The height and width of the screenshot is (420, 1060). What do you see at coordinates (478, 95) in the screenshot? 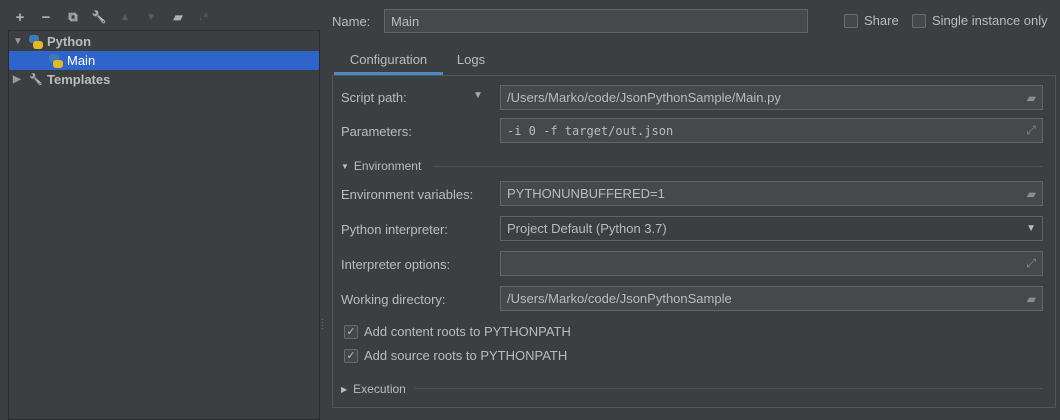
I see `script-type-dropdown-icon: ▼` at bounding box center [478, 95].